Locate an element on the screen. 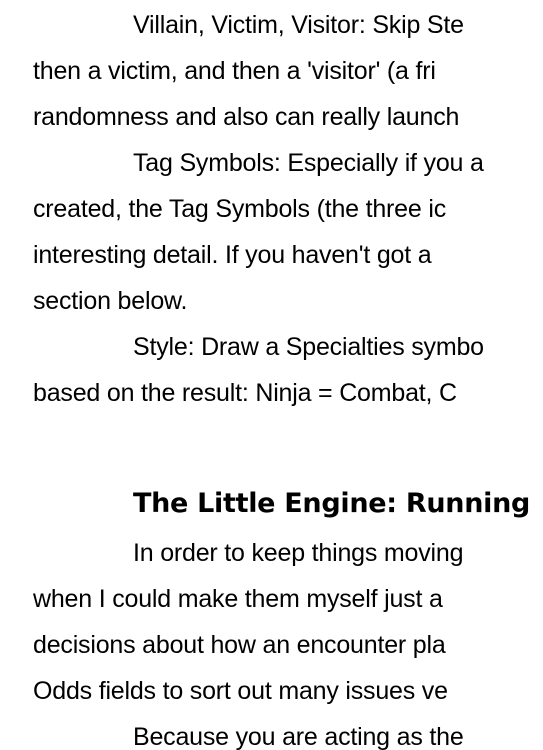 This screenshot has width=543, height=750. paragraph-line: Tag Symbols: Especially if you a is located at coordinates (308, 163).